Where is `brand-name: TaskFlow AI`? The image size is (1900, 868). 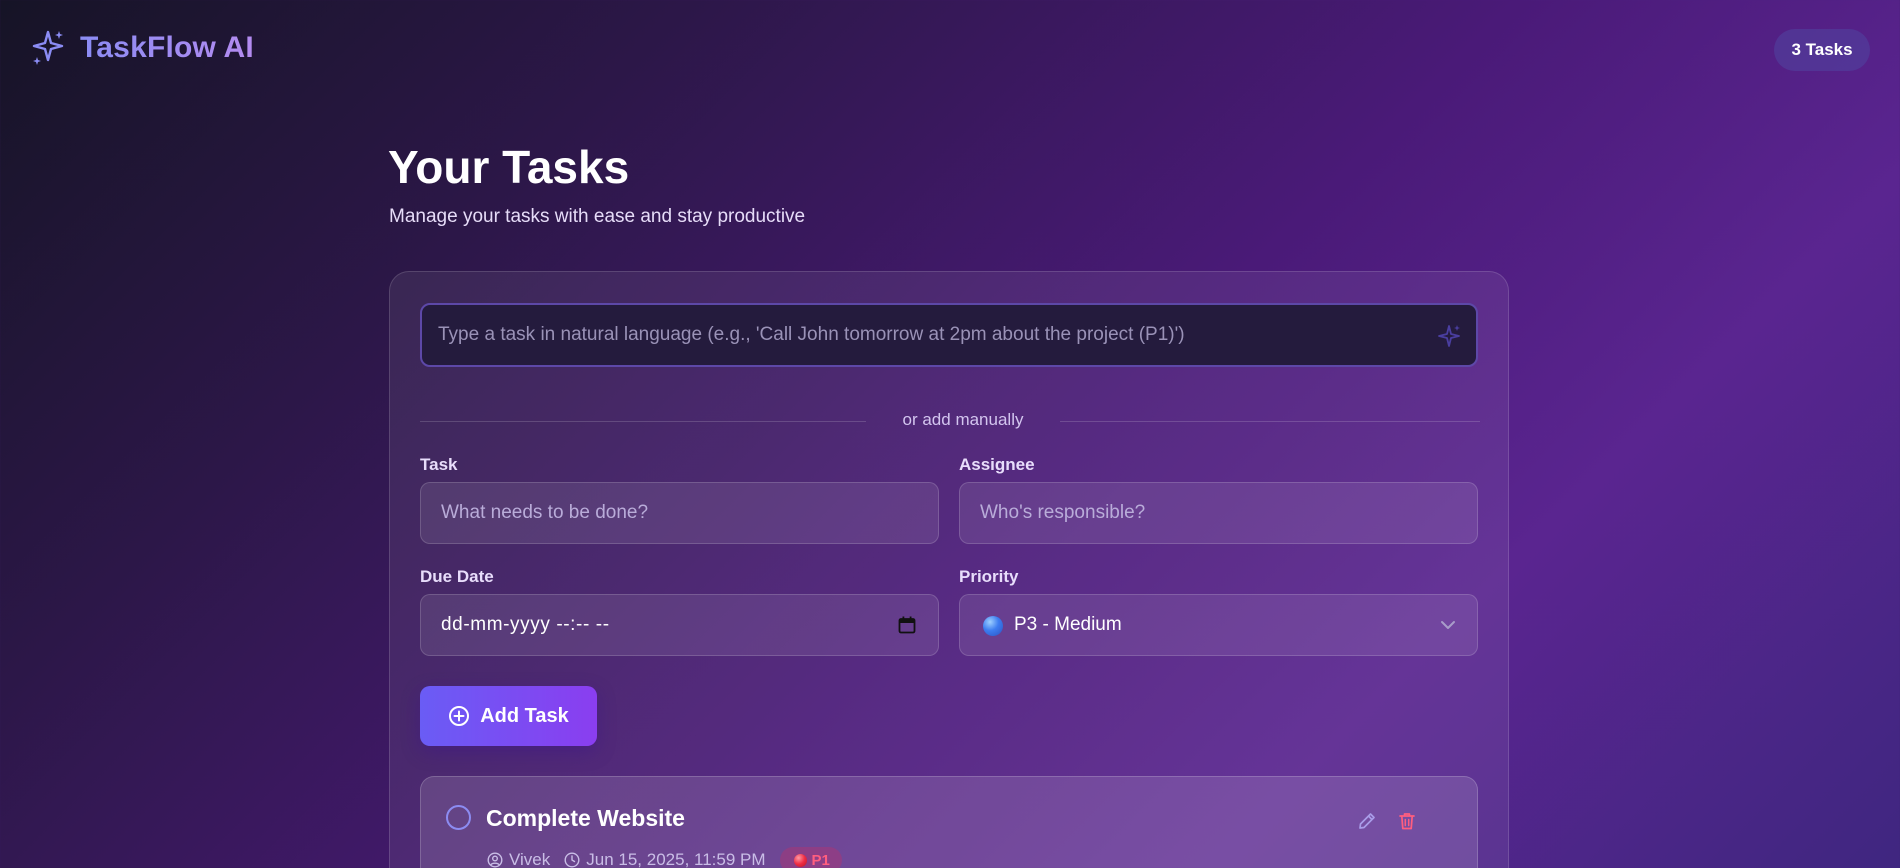 brand-name: TaskFlow AI is located at coordinates (167, 47).